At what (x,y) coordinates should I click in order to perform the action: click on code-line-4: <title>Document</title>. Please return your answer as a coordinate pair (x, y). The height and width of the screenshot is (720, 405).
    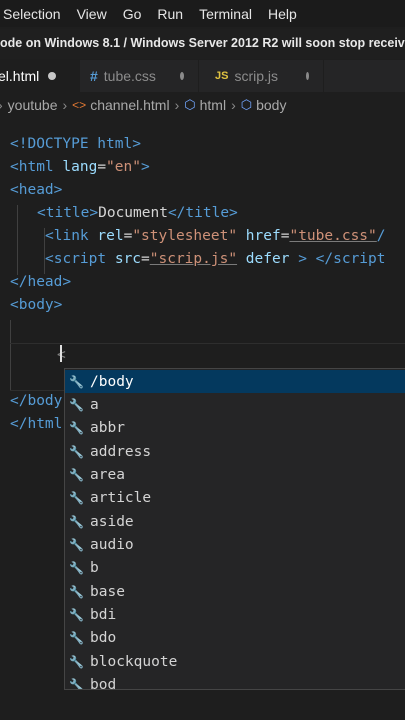
    Looking at the image, I should click on (137, 216).